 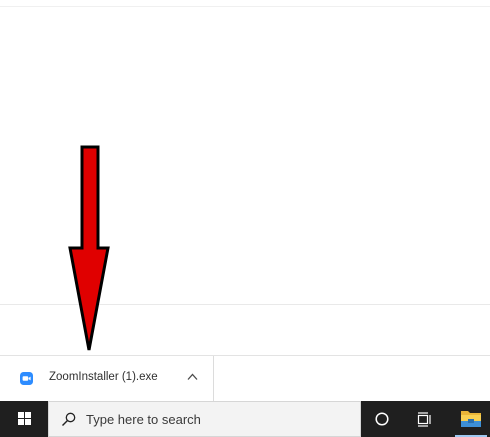 I want to click on file-explorer-icon, so click(x=471, y=419).